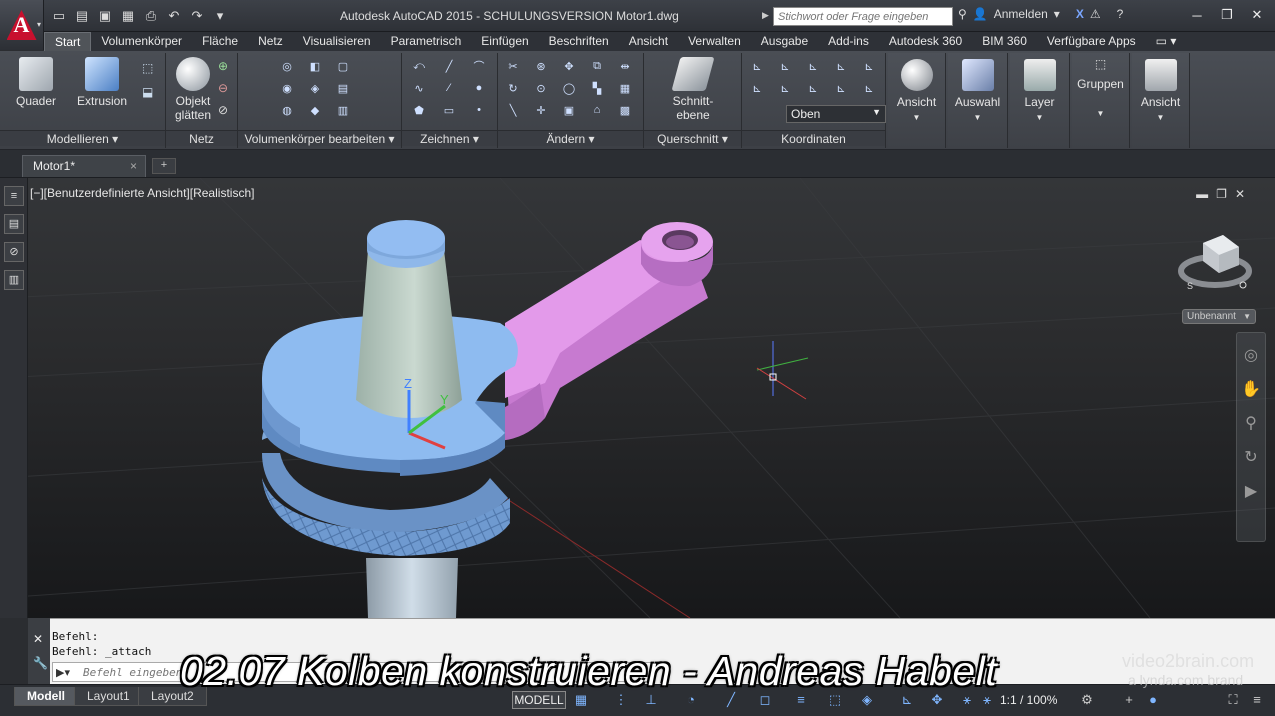  Describe the element at coordinates (133, 166) in the screenshot. I see `close-tab-icon: ×` at that location.